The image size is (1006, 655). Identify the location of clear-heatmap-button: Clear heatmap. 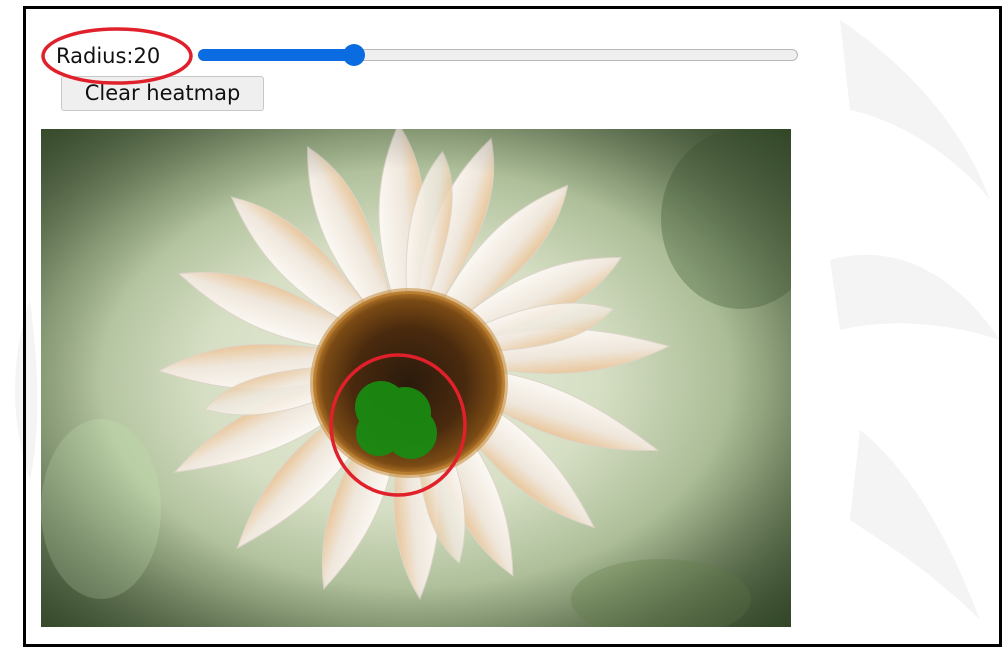
(162, 93).